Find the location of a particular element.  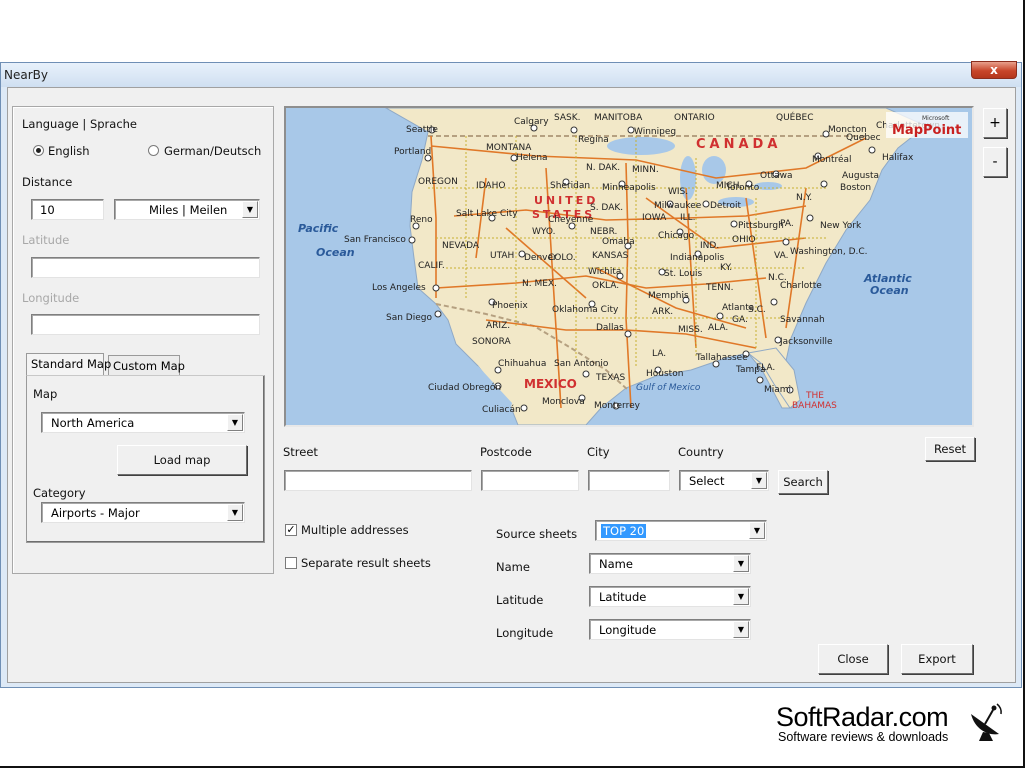

source-sheets-select: TOP 20 ▼ is located at coordinates (681, 530).